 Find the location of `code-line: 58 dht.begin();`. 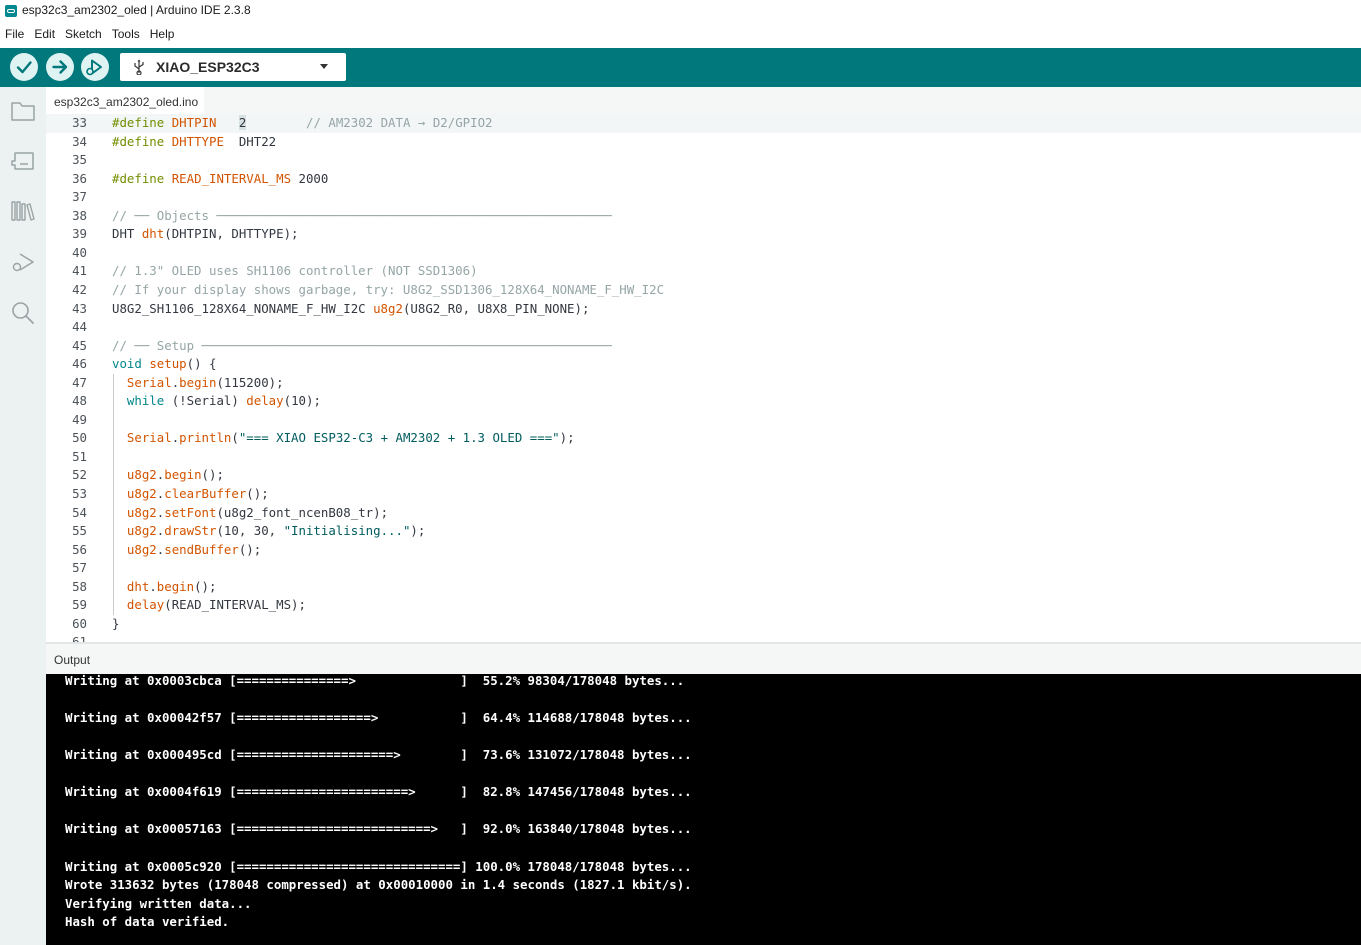

code-line: 58 dht.begin(); is located at coordinates (703, 587).